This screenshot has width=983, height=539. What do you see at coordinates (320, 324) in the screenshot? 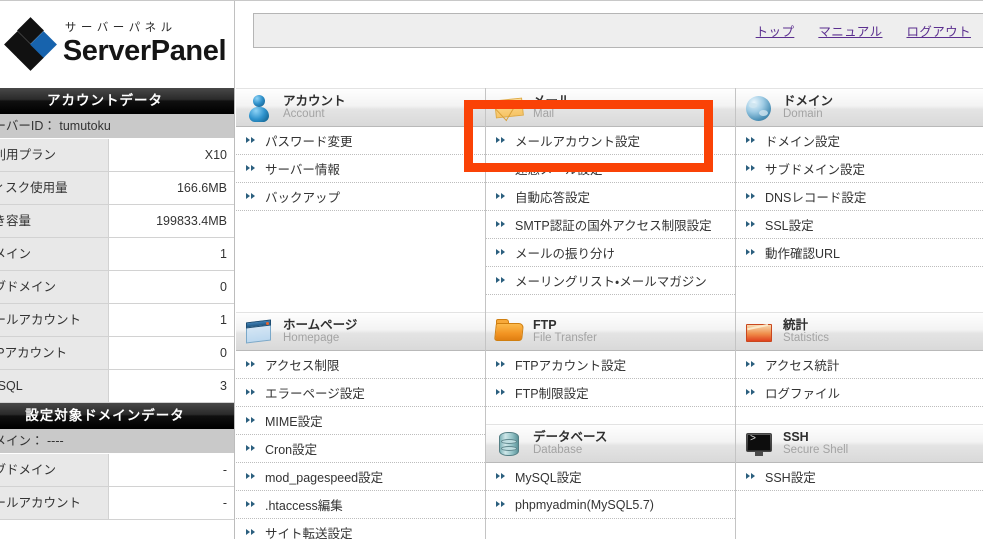
I see `section-title-ja: ホームページ` at bounding box center [320, 324].